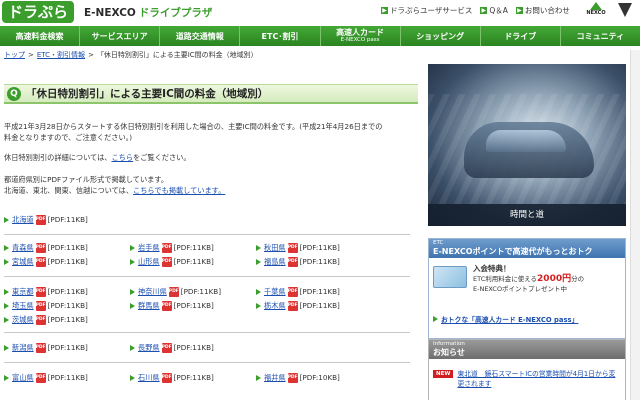 This screenshot has height=400, width=640. Describe the element at coordinates (600, 36) in the screenshot. I see `nav-community: コミュニティ` at that location.